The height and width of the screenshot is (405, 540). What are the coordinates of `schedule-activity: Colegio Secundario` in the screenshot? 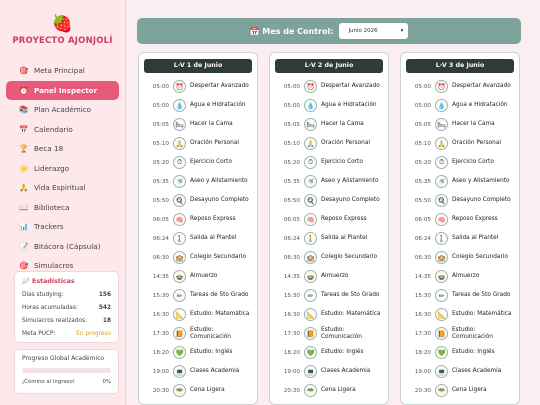 It's located at (480, 257).